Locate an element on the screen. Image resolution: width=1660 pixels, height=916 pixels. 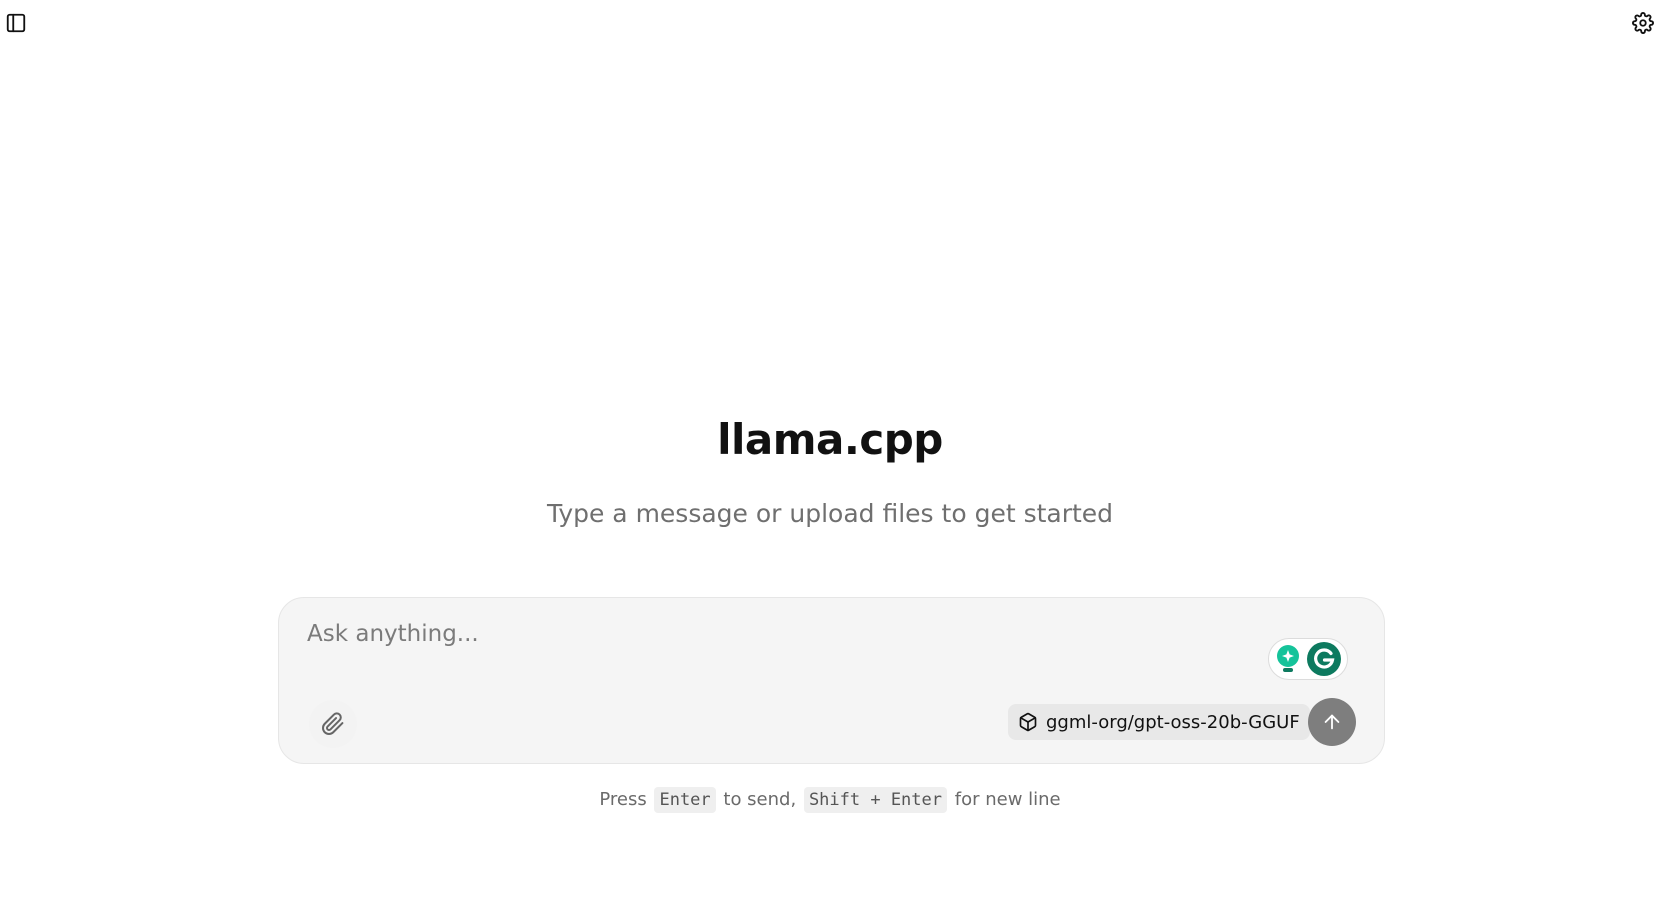
paperclip-icon is located at coordinates (333, 723).